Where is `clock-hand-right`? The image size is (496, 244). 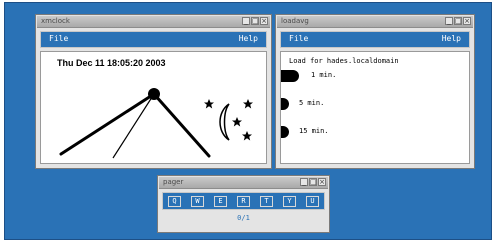 clock-hand-right is located at coordinates (181, 125).